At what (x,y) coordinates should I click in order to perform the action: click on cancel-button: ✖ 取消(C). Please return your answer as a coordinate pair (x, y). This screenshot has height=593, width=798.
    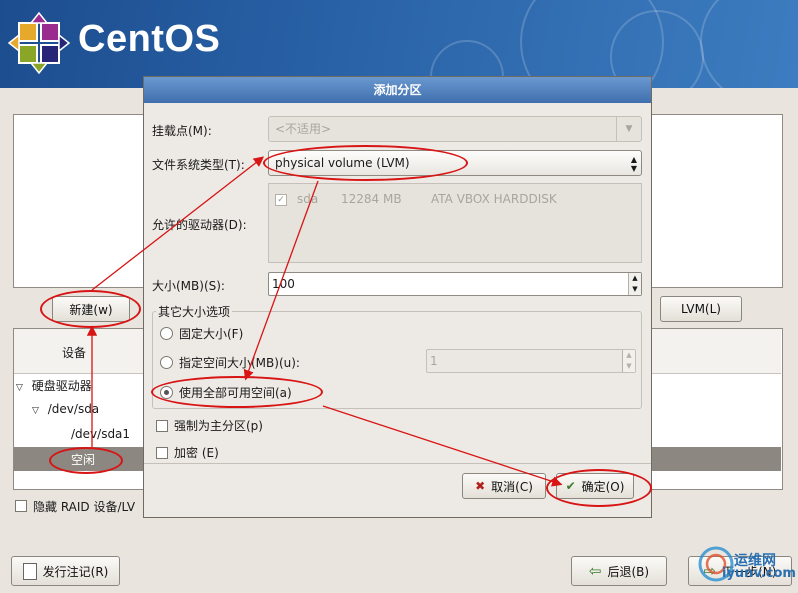
    Looking at the image, I should click on (504, 486).